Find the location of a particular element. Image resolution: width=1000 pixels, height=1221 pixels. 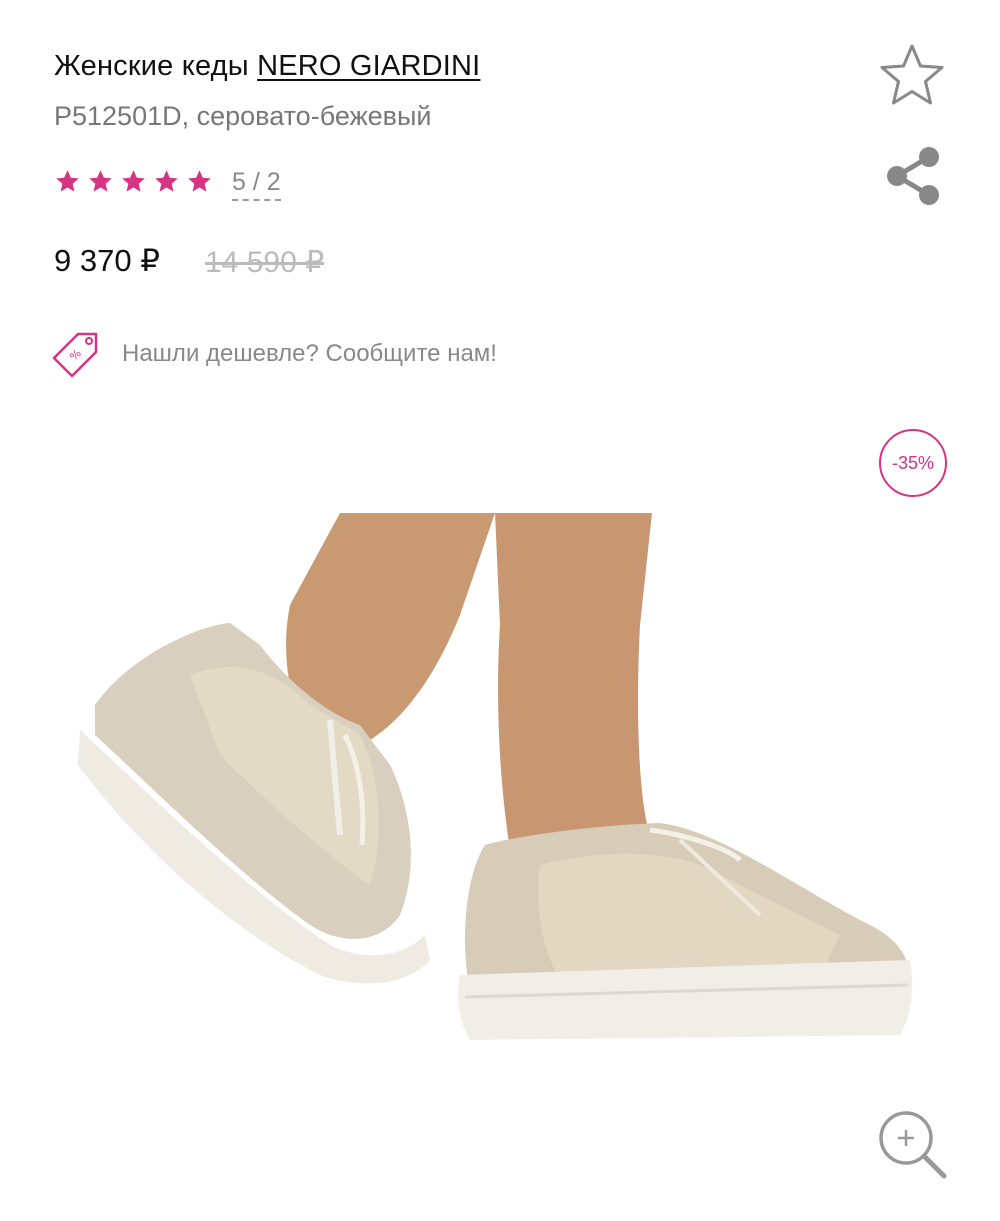

found-cheaper-text: Нашли дешевле? Сообщите нам! is located at coordinates (309, 353).